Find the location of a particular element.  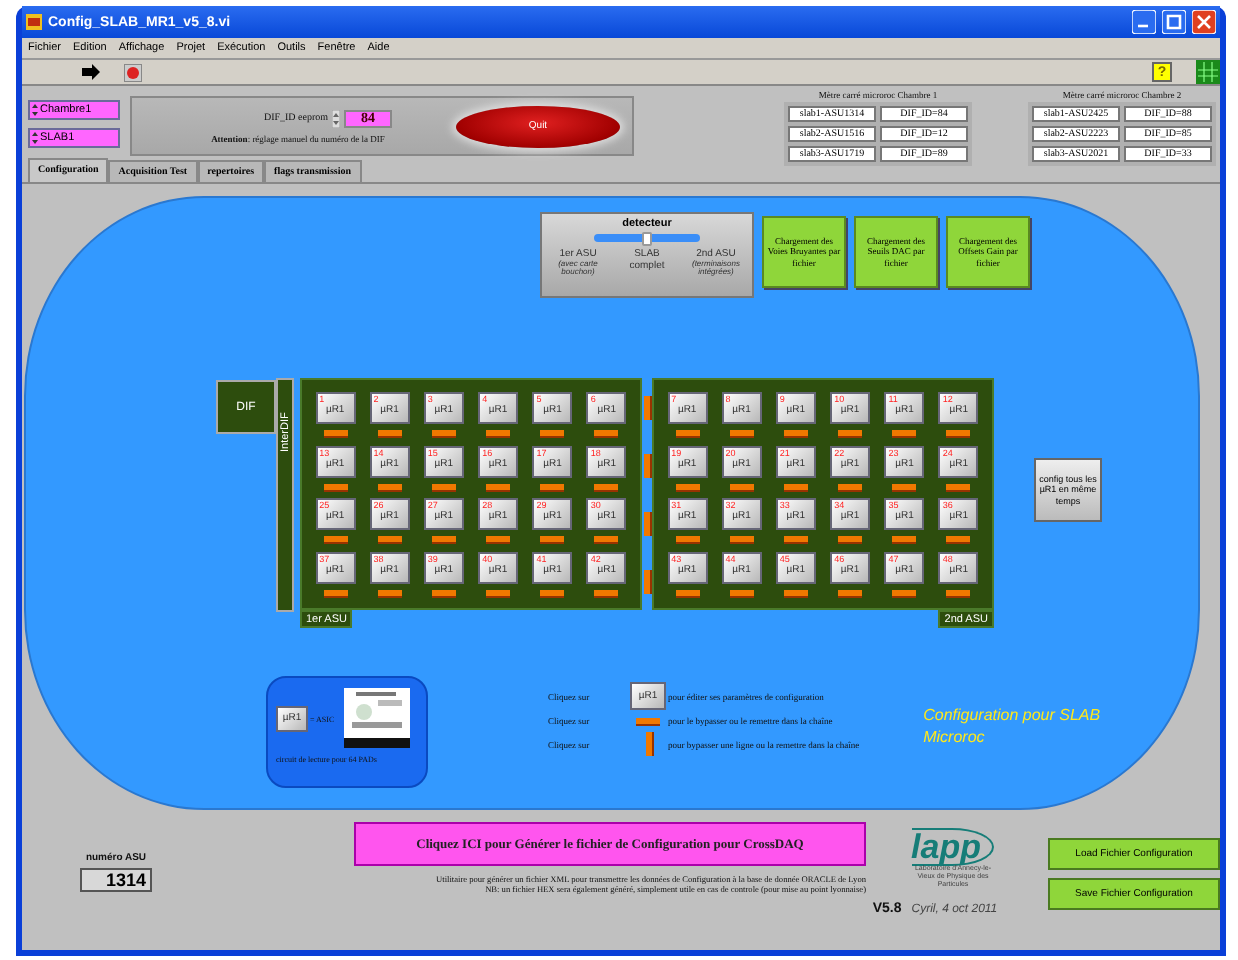

slider-track is located at coordinates (647, 238).